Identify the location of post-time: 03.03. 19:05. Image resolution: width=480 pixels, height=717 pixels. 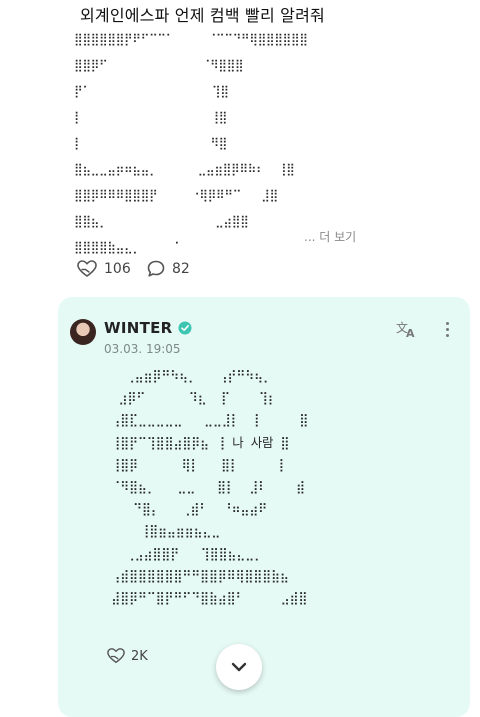
(142, 349).